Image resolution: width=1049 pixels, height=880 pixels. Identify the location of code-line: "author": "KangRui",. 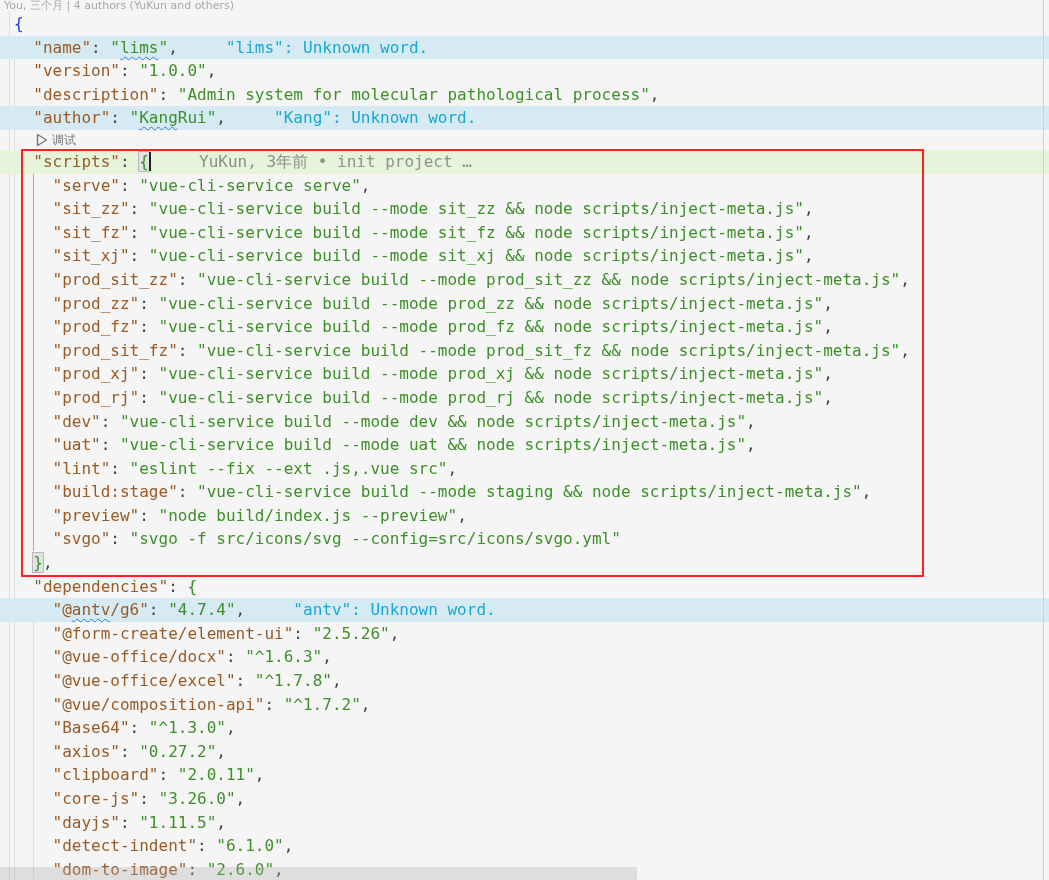
(129, 118).